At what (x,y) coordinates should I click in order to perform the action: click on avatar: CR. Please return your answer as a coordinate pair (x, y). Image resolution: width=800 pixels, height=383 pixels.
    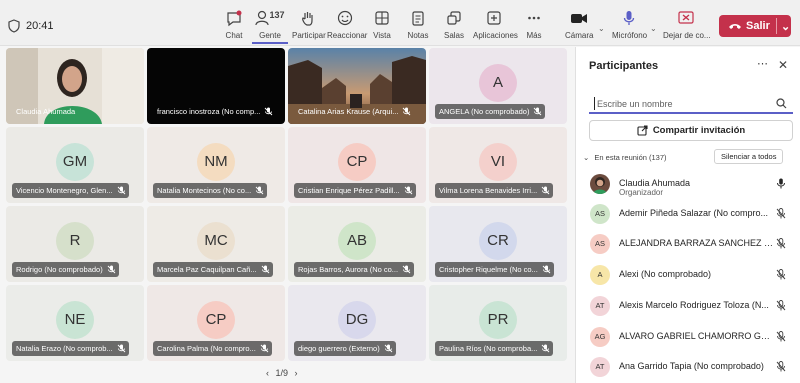
    Looking at the image, I should click on (498, 241).